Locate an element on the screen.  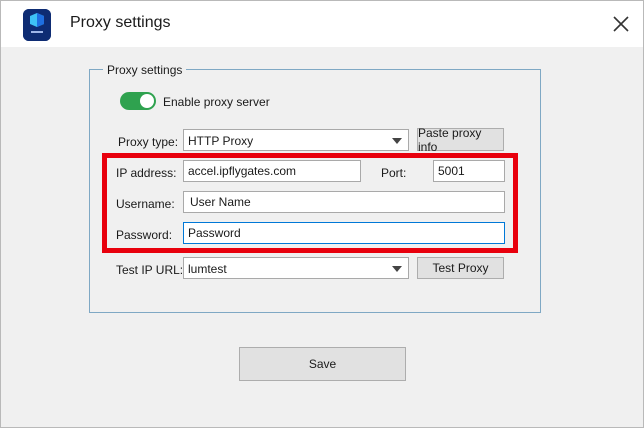
save-button: Save is located at coordinates (322, 364).